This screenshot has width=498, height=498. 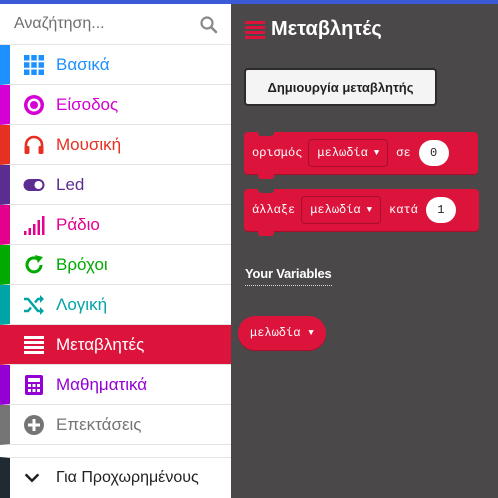 I want to click on category-label: Μουσική, so click(x=89, y=144).